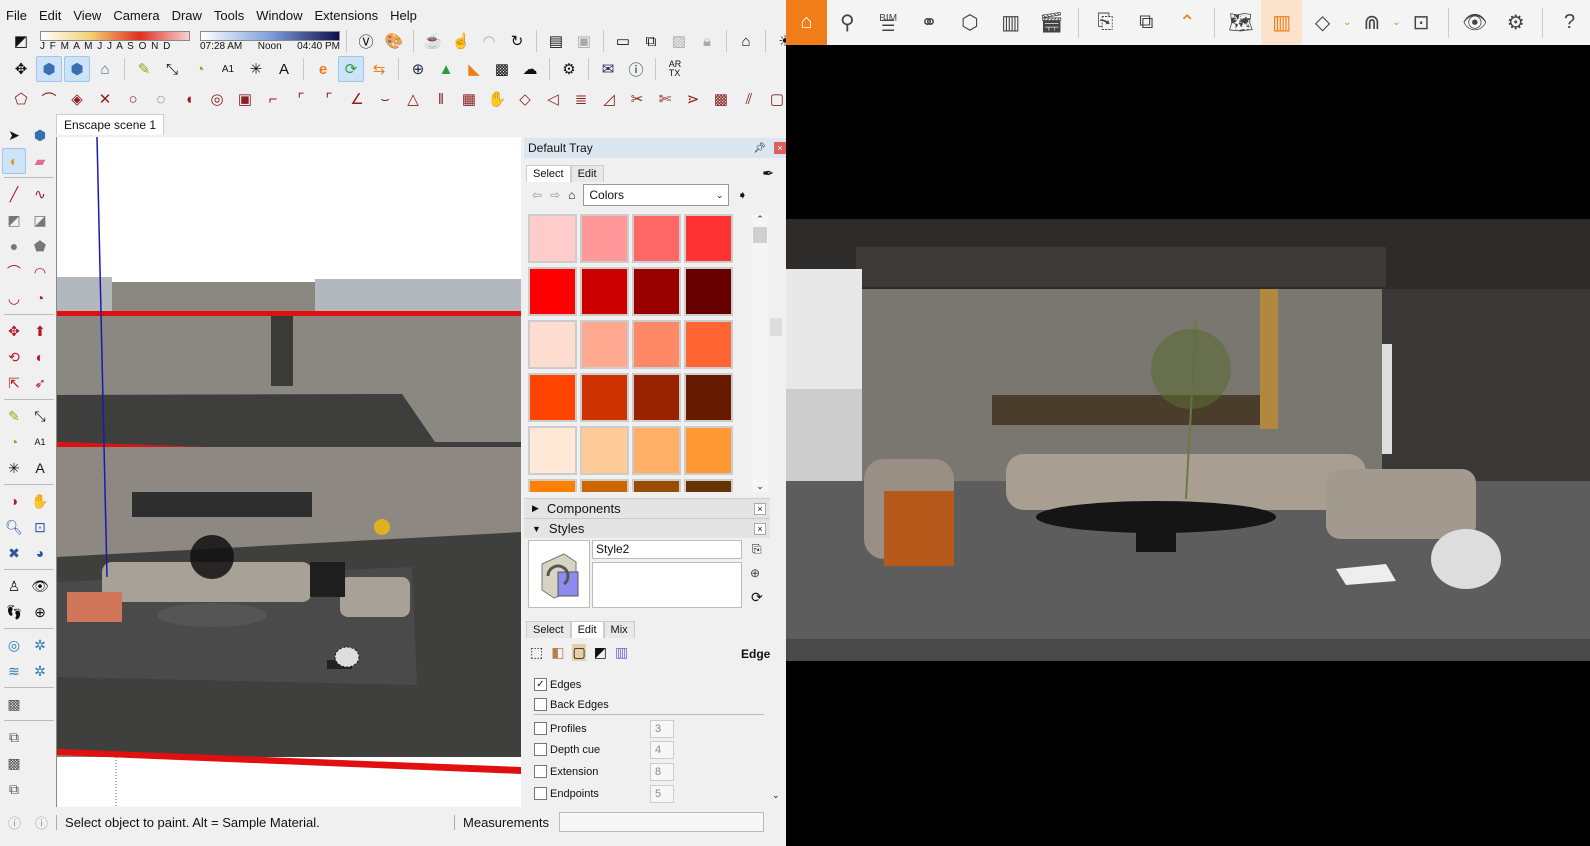  What do you see at coordinates (621, 652) in the screenshot?
I see `modeling-settings-icon: ▥` at bounding box center [621, 652].